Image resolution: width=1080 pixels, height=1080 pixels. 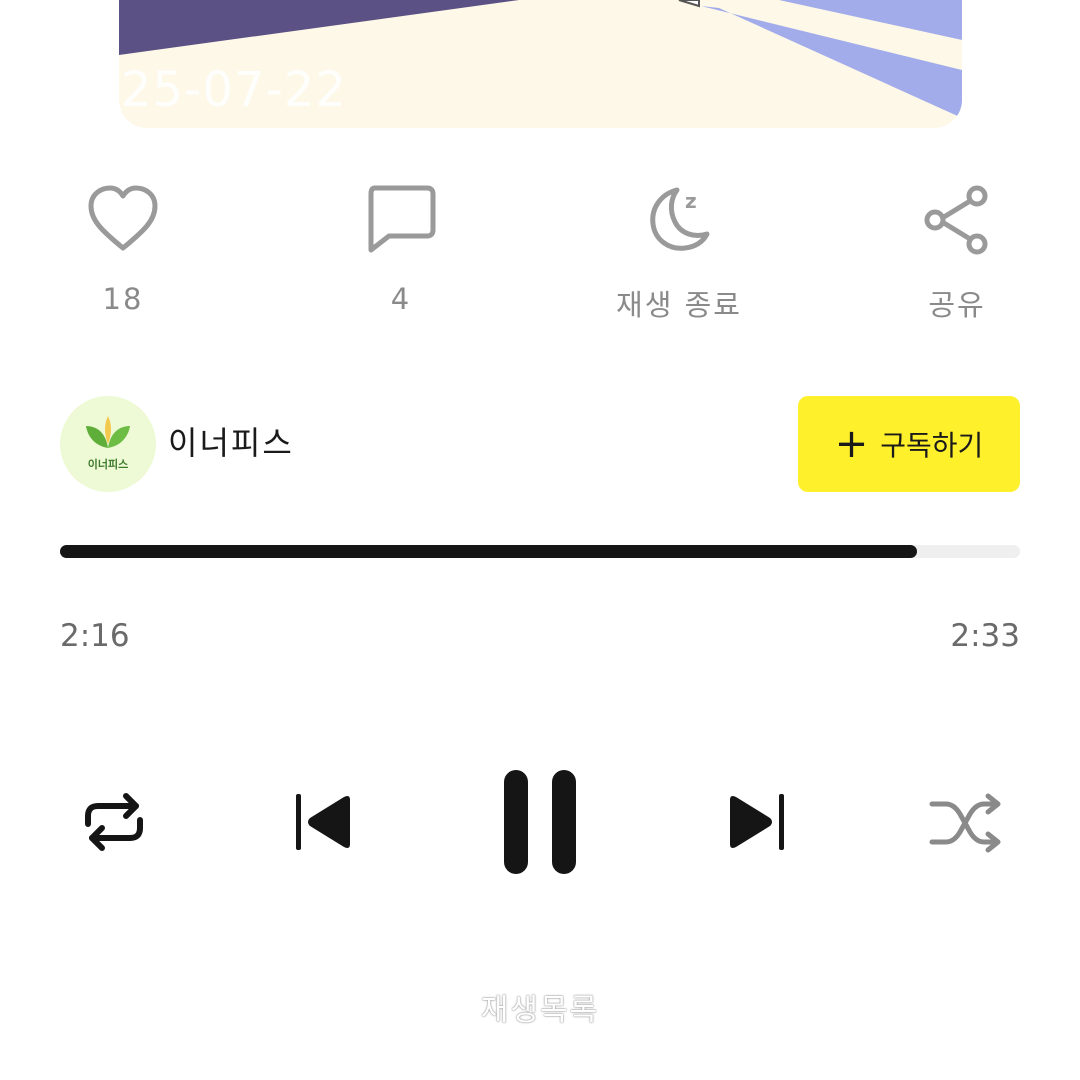 I want to click on pause-button, so click(x=540, y=822).